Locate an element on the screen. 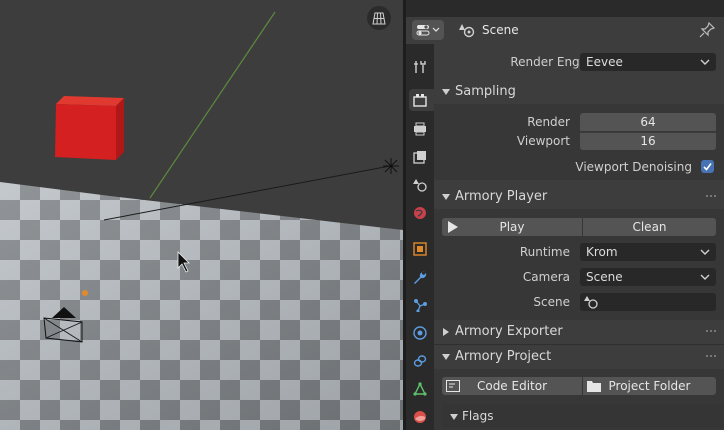 The height and width of the screenshot is (430, 724). project-folder-label: Project Folder is located at coordinates (649, 386).